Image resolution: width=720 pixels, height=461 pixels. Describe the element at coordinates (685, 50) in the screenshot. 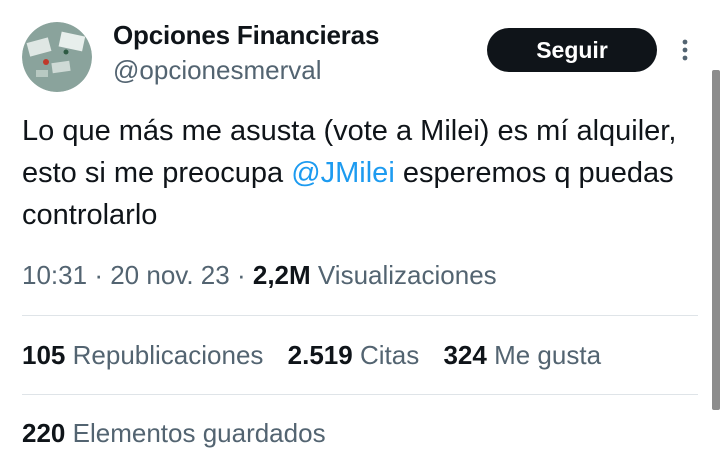

I see `more-vertical-icon` at that location.